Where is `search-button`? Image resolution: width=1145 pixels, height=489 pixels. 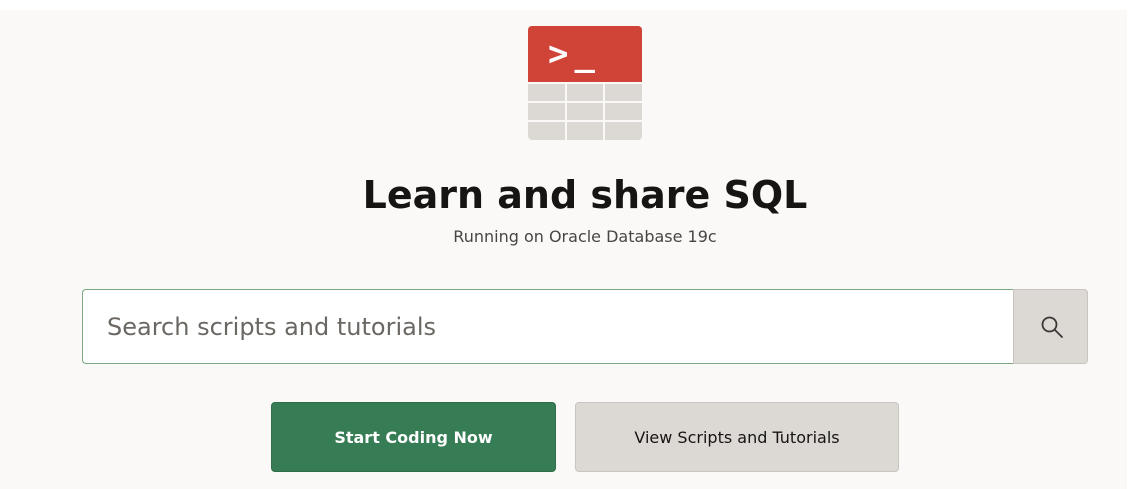
search-button is located at coordinates (1050, 326).